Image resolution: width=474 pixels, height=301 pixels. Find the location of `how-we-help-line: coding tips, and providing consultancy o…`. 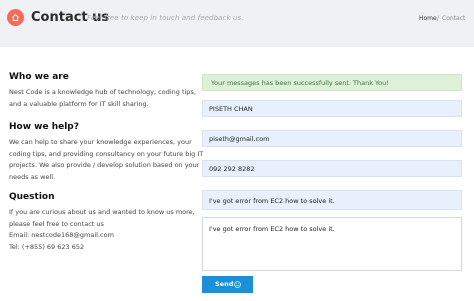

how-we-help-line: coding tips, and providing consultancy o… is located at coordinates (106, 153).